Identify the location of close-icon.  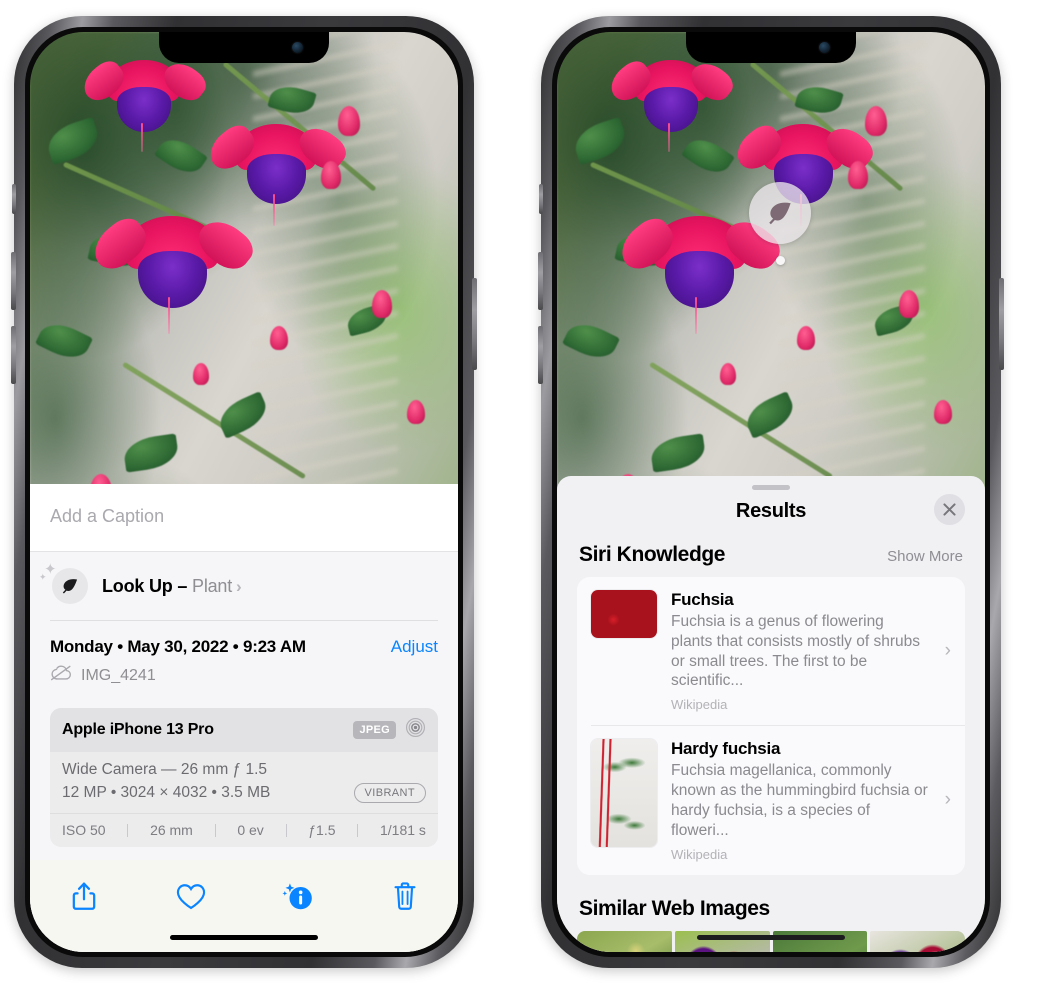
(949, 509).